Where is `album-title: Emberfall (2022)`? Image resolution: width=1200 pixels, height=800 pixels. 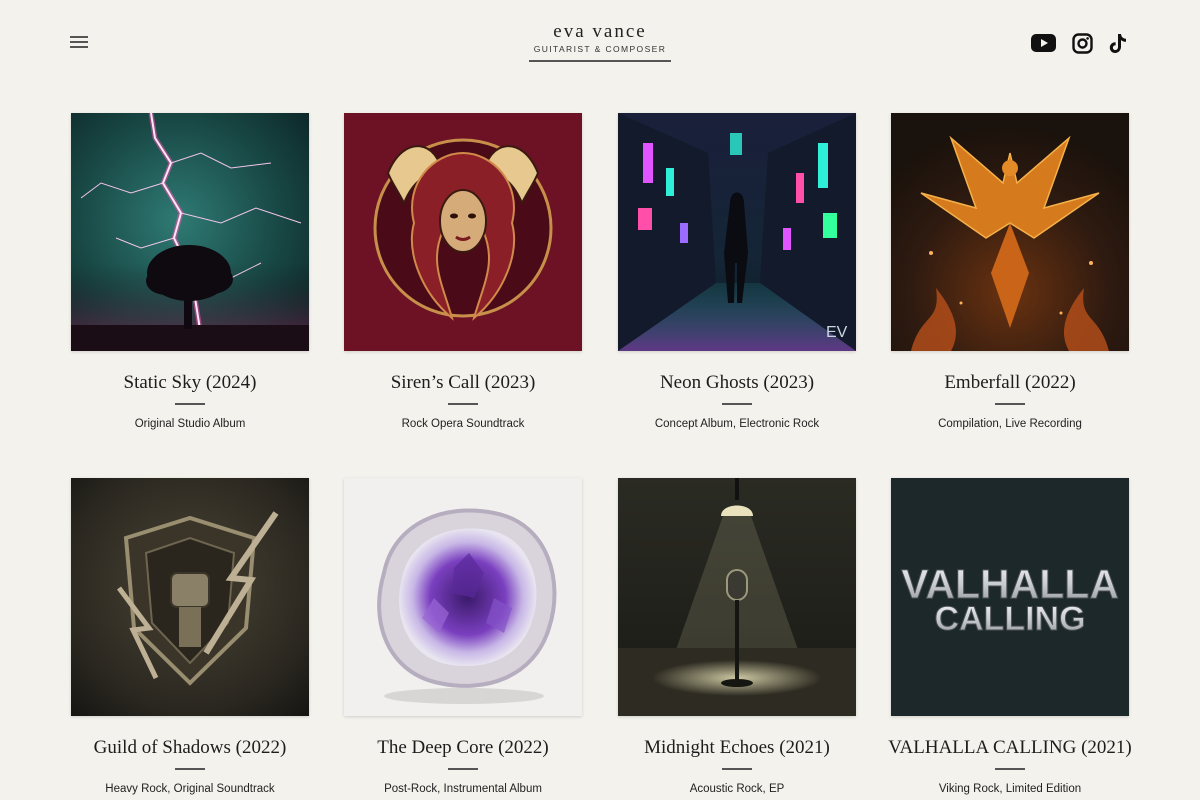 album-title: Emberfall (2022) is located at coordinates (1010, 383).